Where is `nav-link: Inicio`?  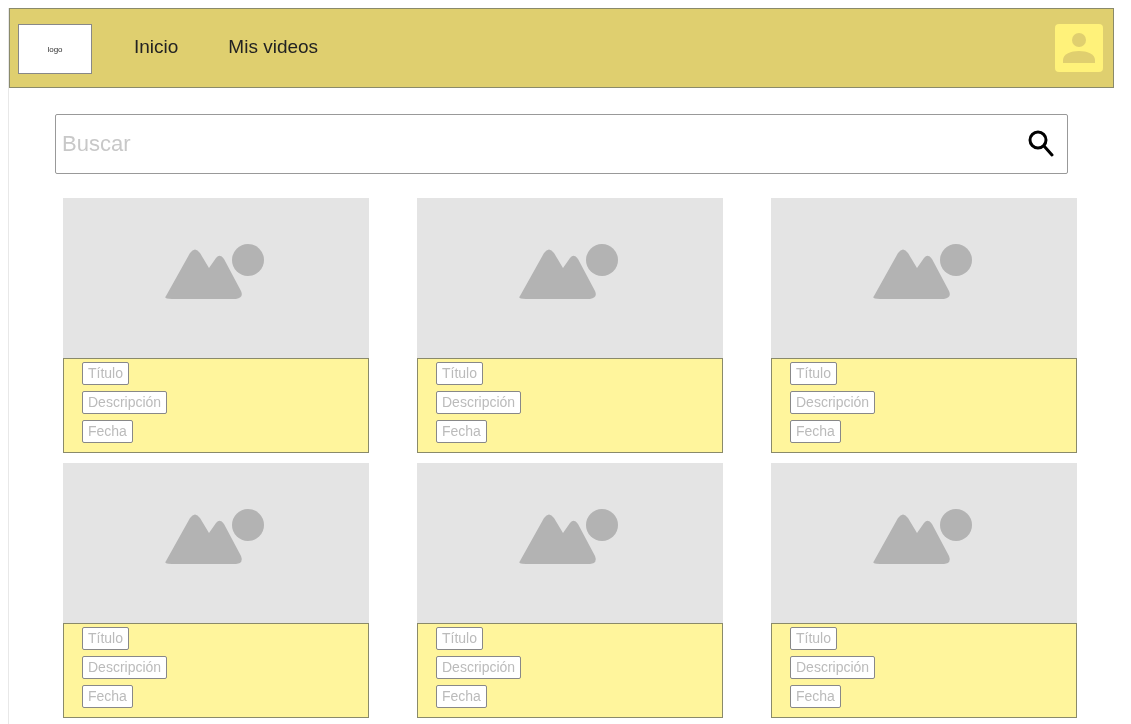
nav-link: Inicio is located at coordinates (156, 47).